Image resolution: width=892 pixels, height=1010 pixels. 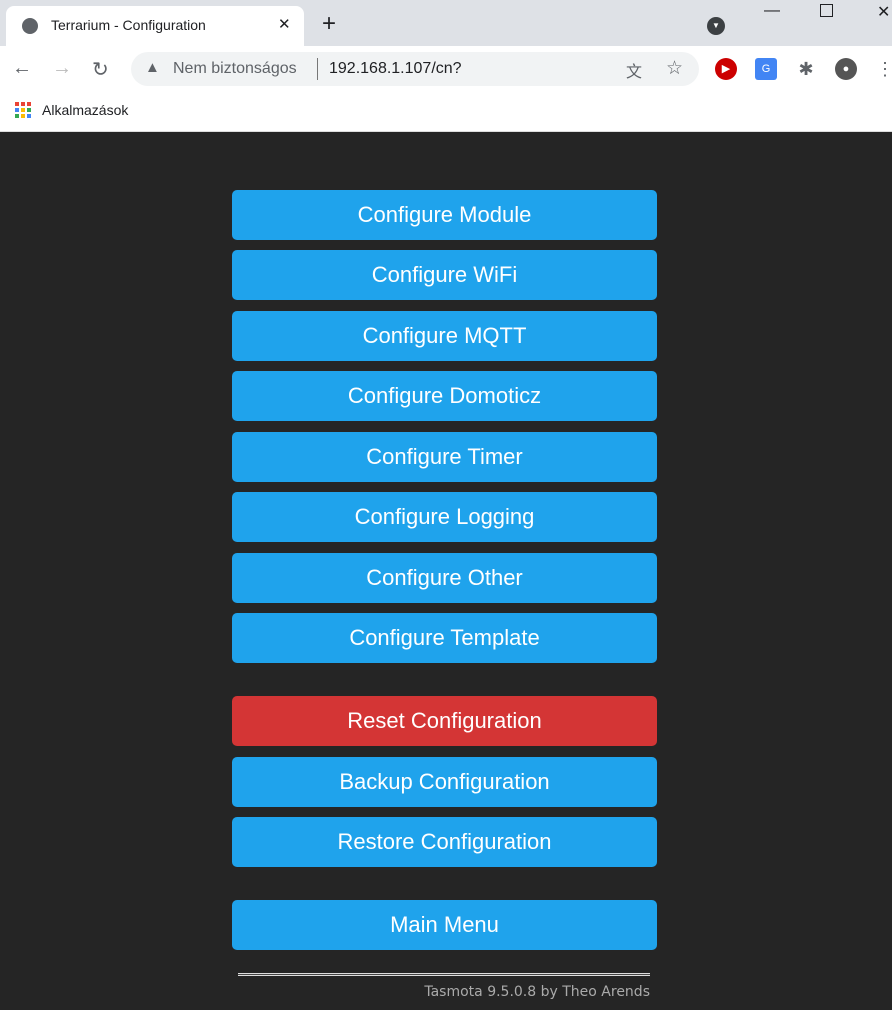 I want to click on reset-configuration-button: Reset Configuration, so click(x=444, y=721).